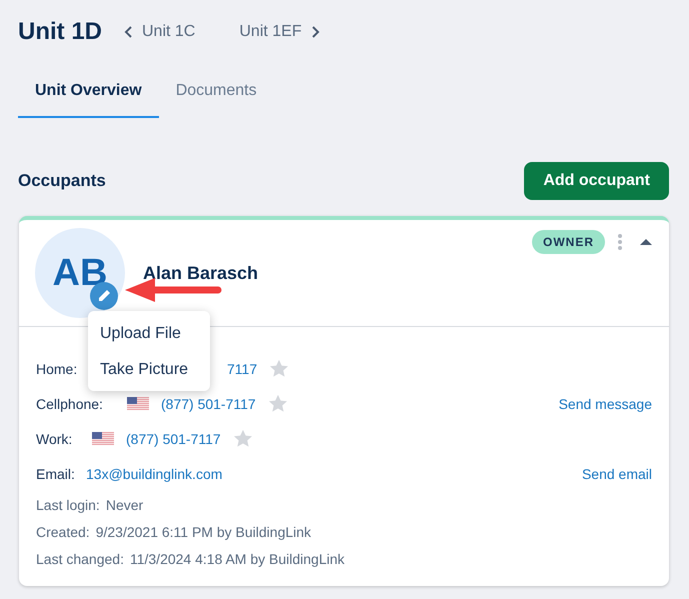 The height and width of the screenshot is (599, 689). What do you see at coordinates (129, 32) in the screenshot?
I see `chevron-left-icon` at bounding box center [129, 32].